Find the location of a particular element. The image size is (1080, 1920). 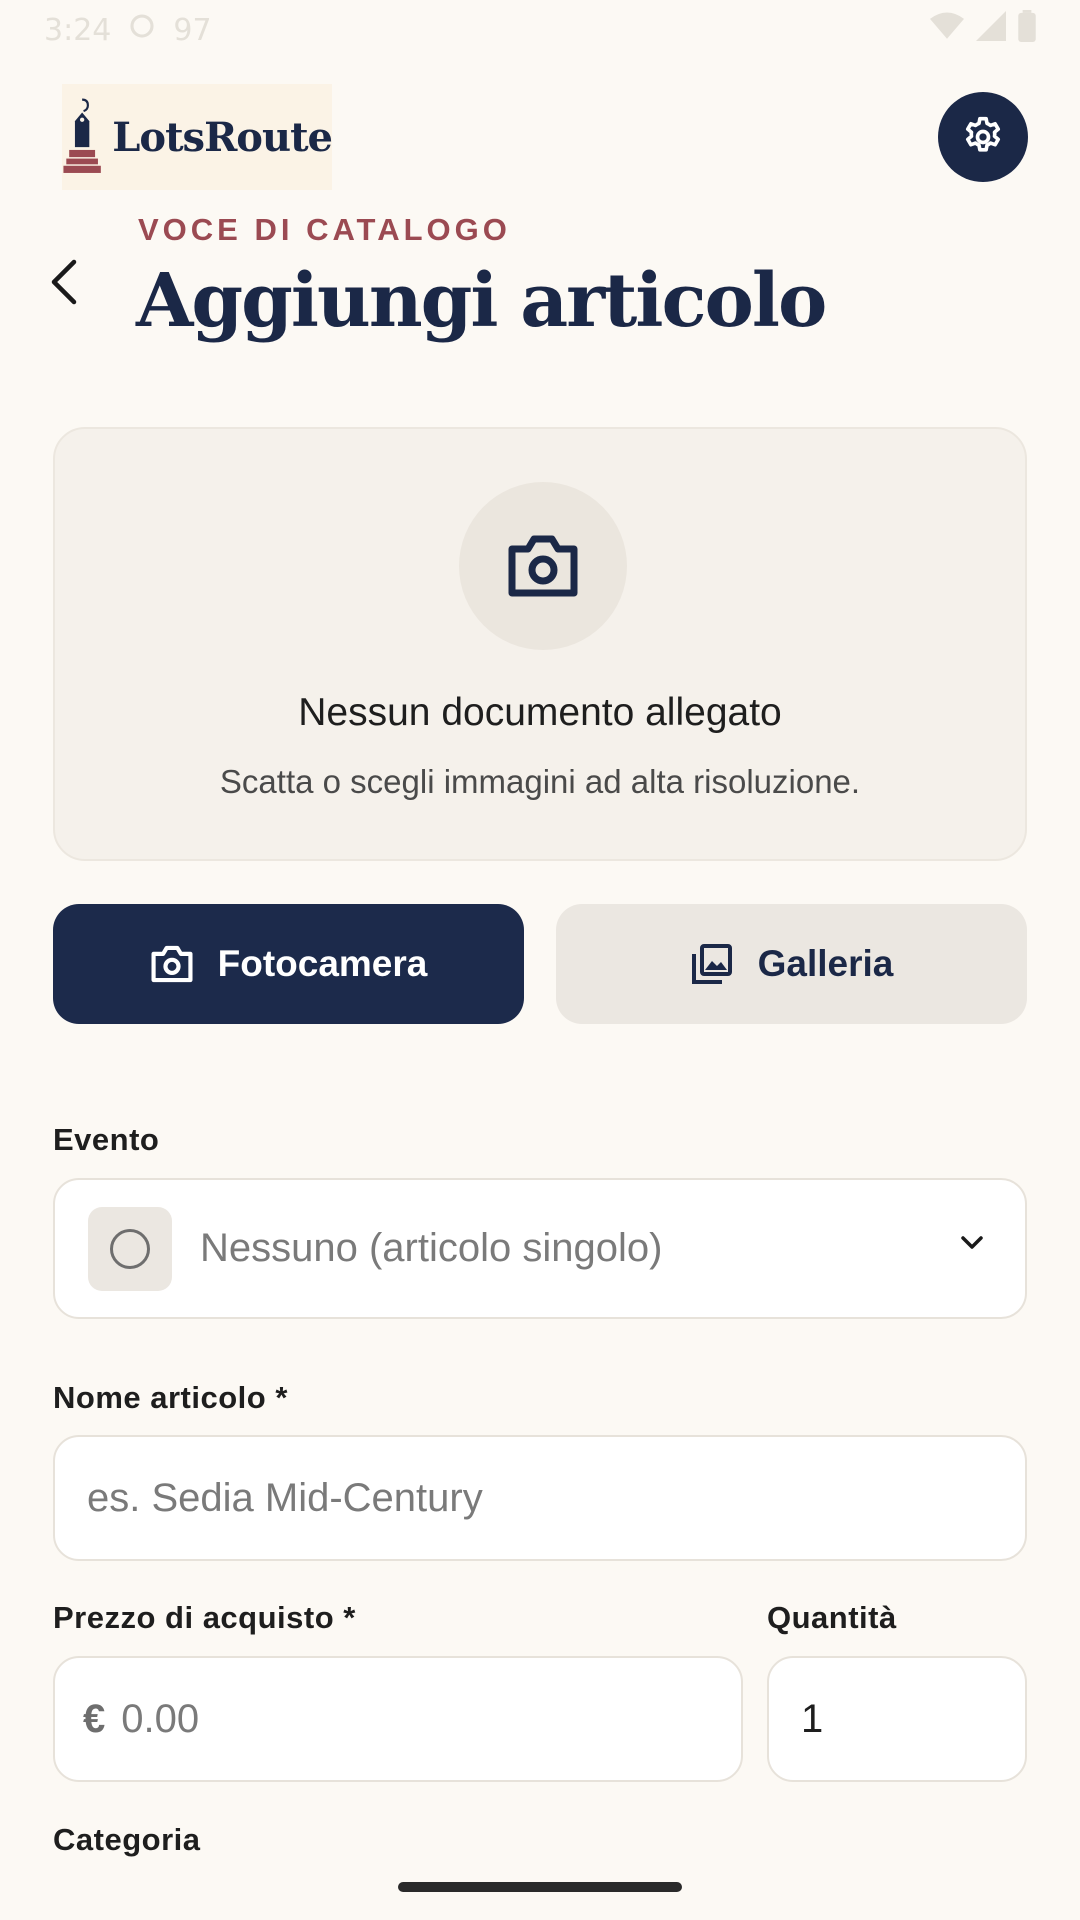

app-logo: LotsRoute is located at coordinates (197, 137).